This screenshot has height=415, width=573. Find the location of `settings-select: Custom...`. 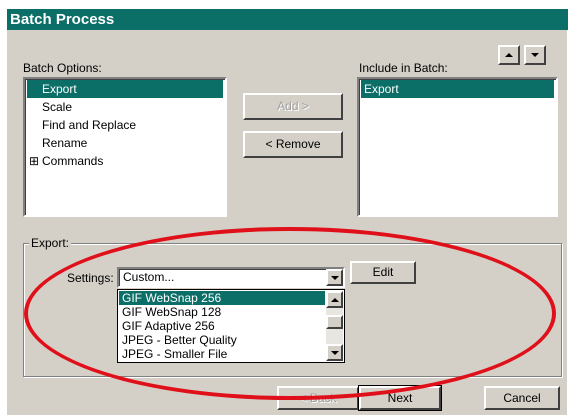

settings-select: Custom... is located at coordinates (231, 277).